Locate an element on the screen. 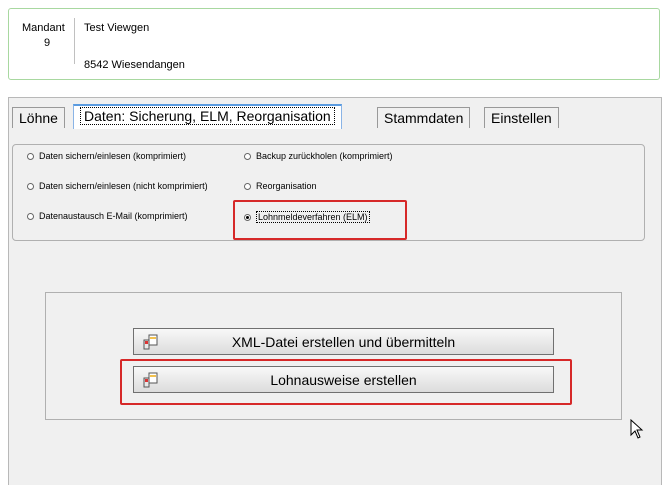  radio-reorganisation: Reorganisation is located at coordinates (280, 186).